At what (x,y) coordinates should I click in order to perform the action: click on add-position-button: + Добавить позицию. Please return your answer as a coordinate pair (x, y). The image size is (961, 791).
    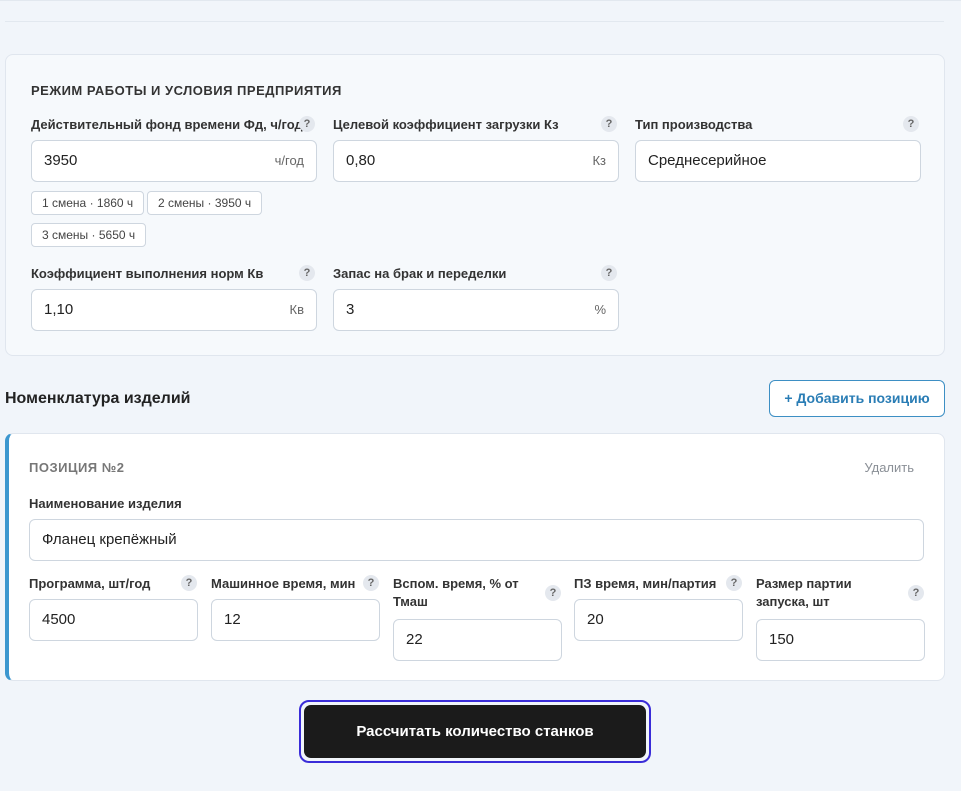
    Looking at the image, I should click on (857, 398).